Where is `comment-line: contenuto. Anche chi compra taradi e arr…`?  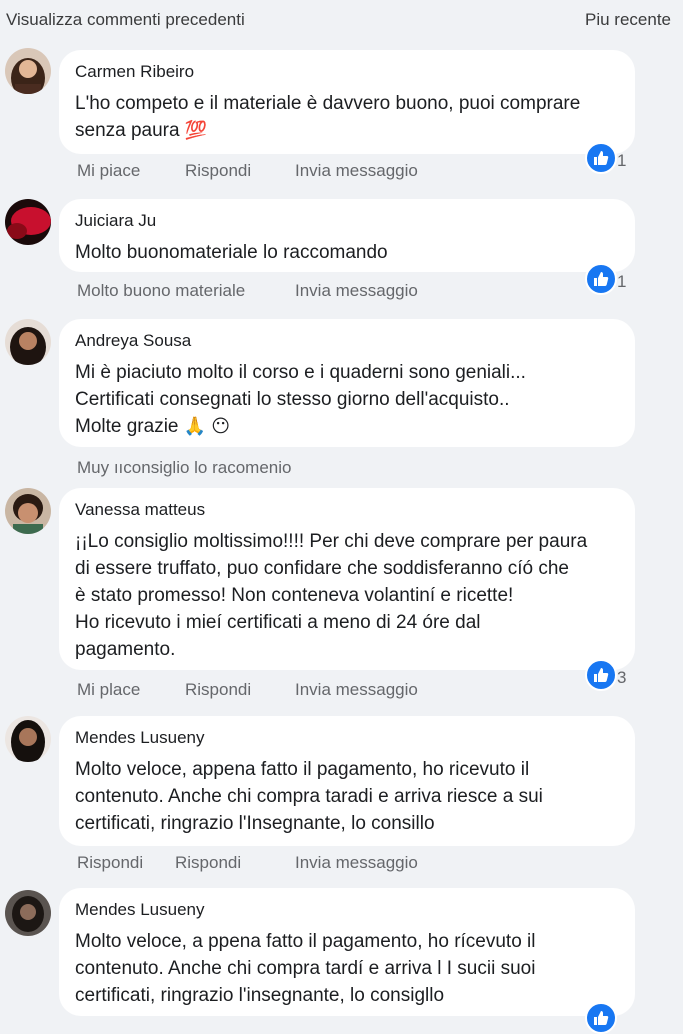 comment-line: contenuto. Anche chi compra taradi e arr… is located at coordinates (309, 796).